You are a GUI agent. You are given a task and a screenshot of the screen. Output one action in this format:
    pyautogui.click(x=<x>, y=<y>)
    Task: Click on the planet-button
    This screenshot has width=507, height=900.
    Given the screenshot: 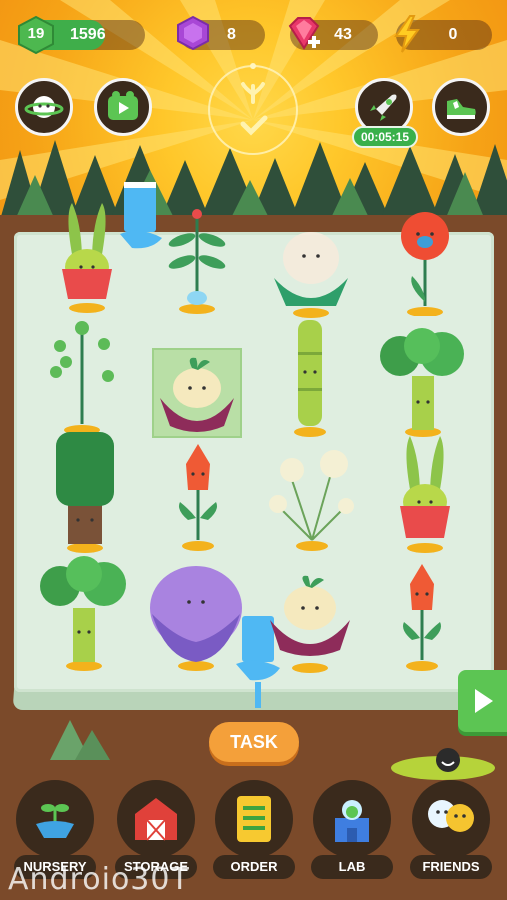 What is the action you would take?
    pyautogui.click(x=44, y=107)
    